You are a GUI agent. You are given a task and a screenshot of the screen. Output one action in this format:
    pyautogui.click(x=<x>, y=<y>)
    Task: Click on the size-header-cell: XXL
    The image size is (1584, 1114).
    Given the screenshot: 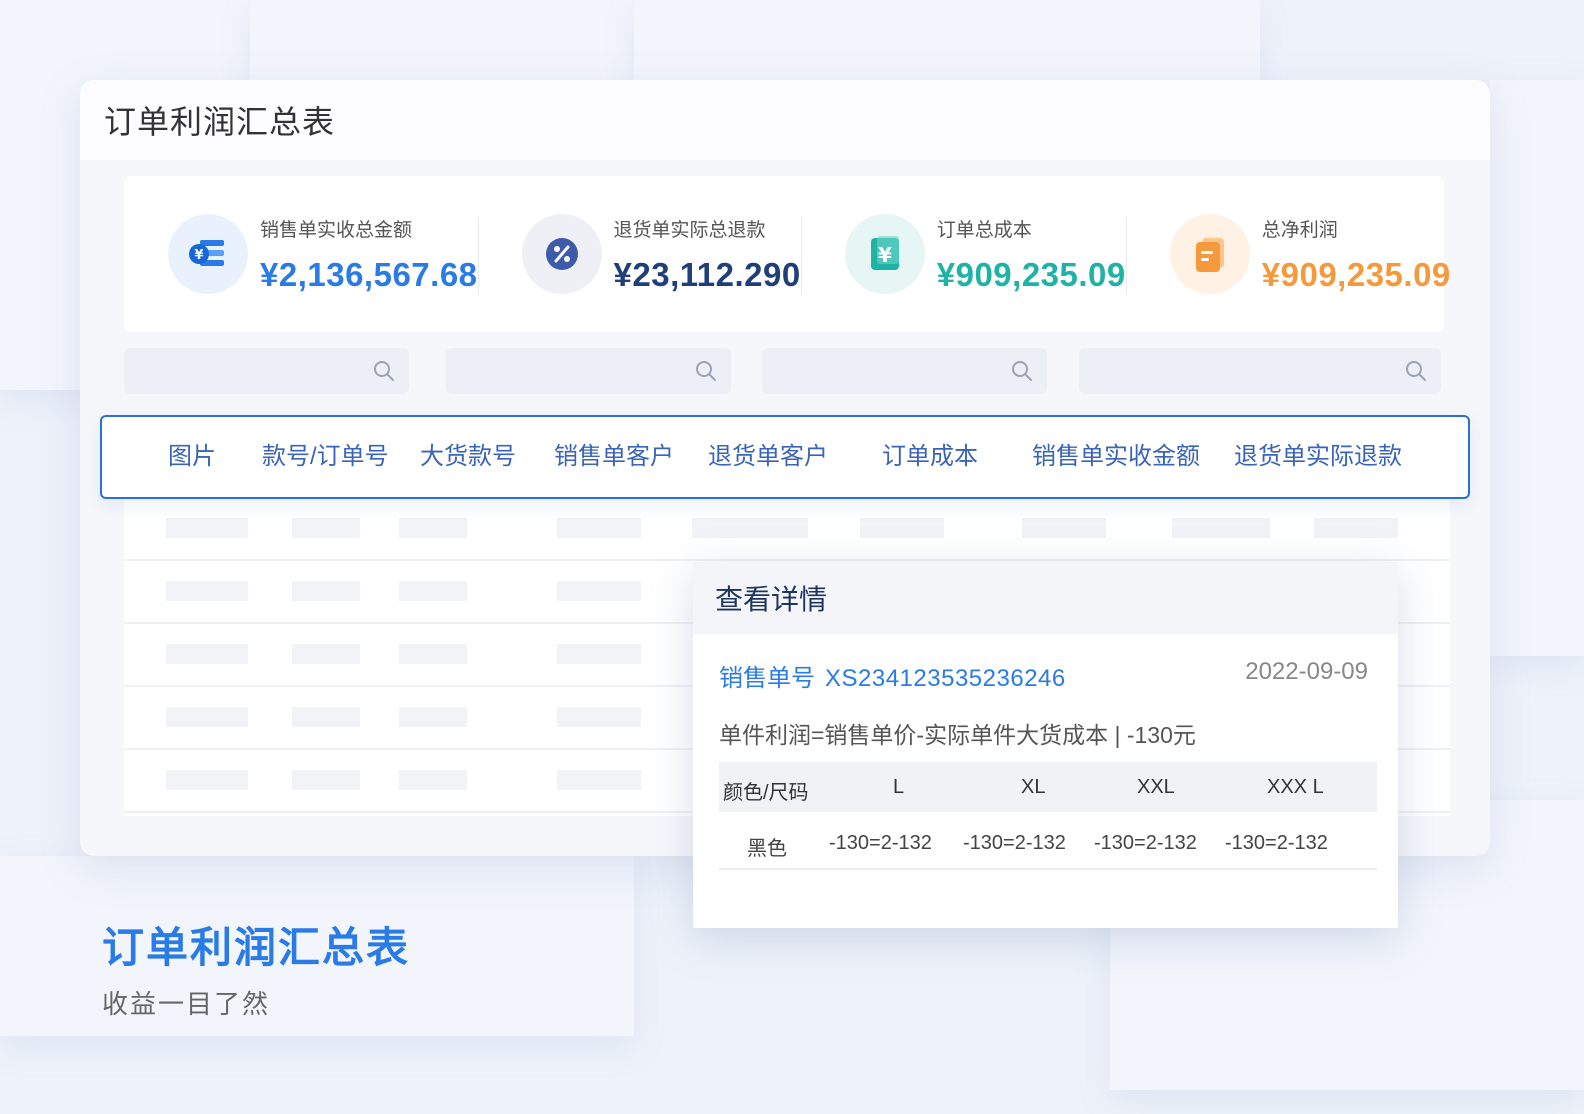 What is the action you would take?
    pyautogui.click(x=1156, y=787)
    